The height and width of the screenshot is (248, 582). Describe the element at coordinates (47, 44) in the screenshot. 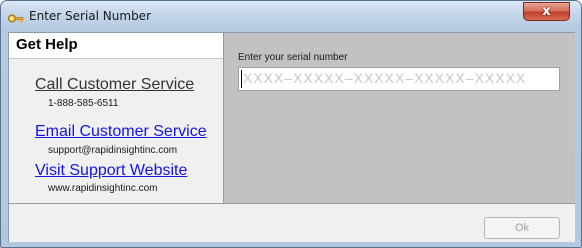

I see `help-title: Get Help` at that location.